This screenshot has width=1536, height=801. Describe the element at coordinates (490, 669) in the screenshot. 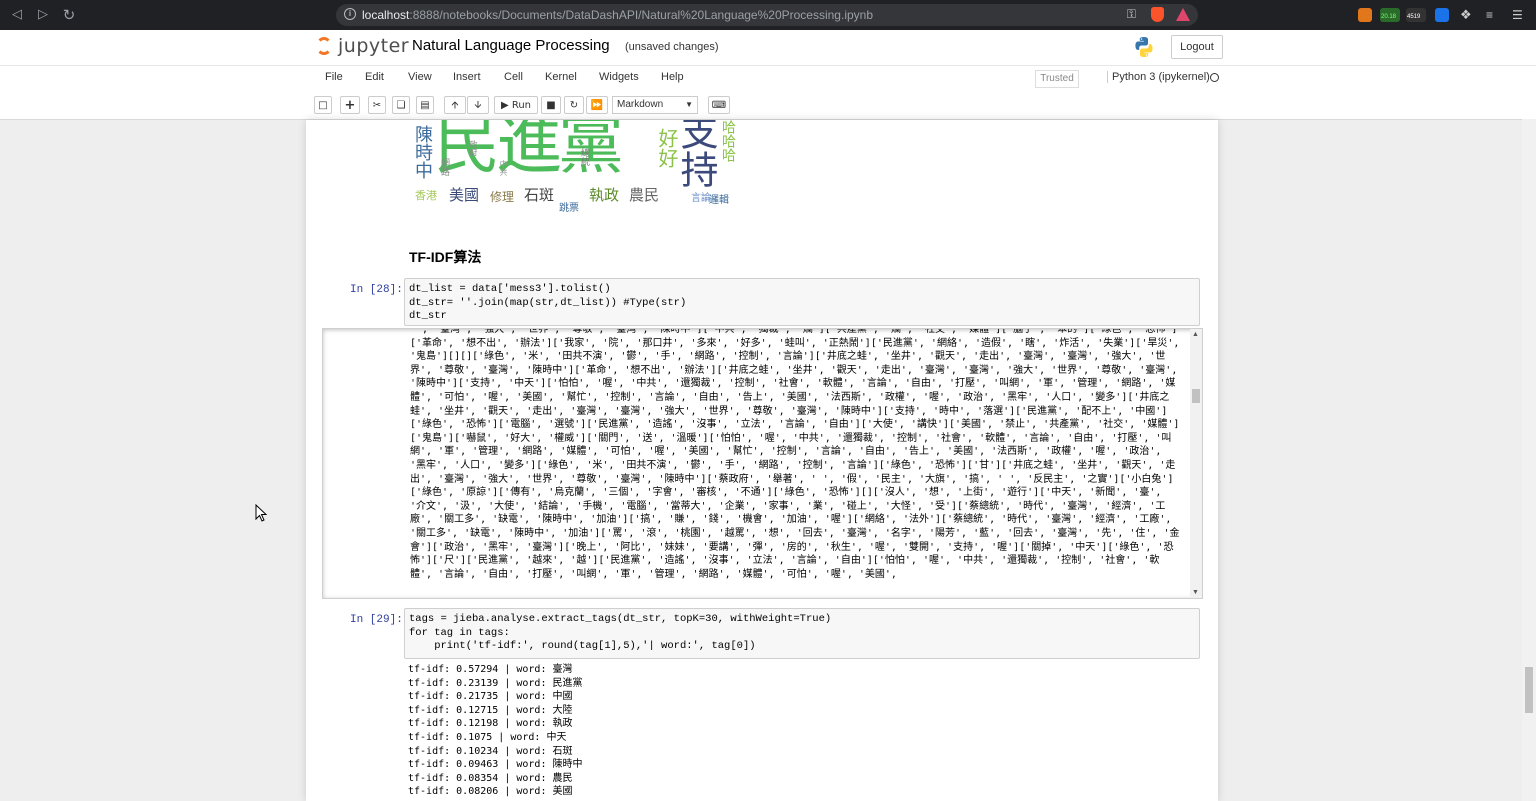

I see `output-line: tf-idf: 0.57294 | word: 臺灣` at that location.